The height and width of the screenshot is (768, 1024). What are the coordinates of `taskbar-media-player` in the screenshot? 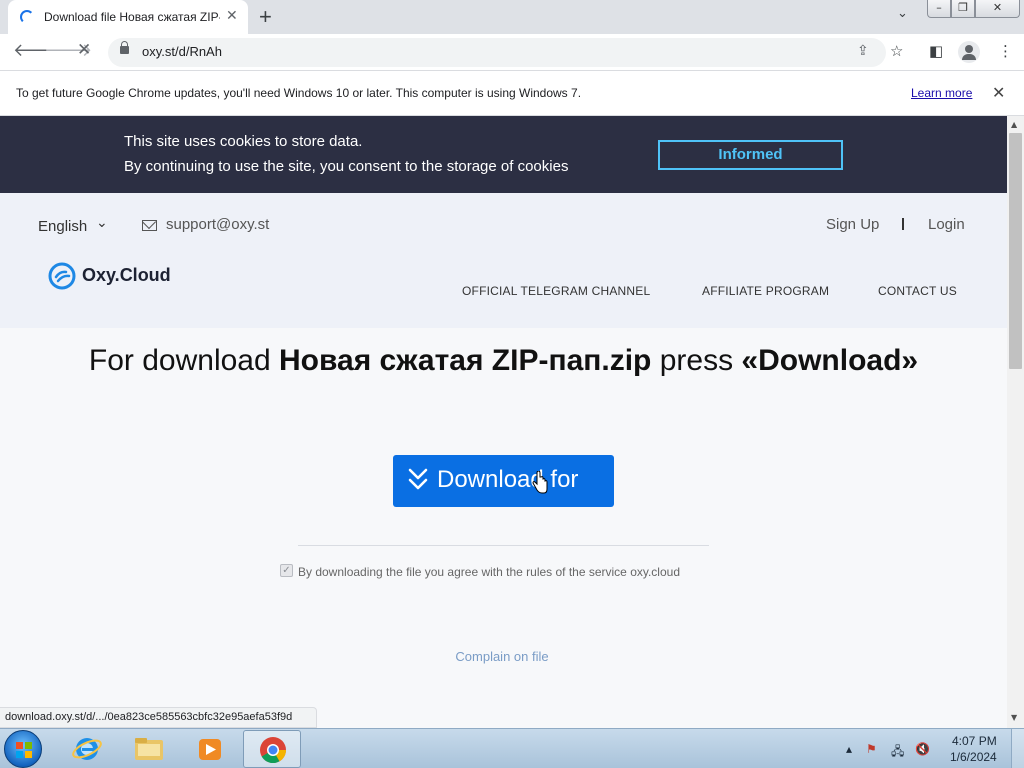 It's located at (210, 749).